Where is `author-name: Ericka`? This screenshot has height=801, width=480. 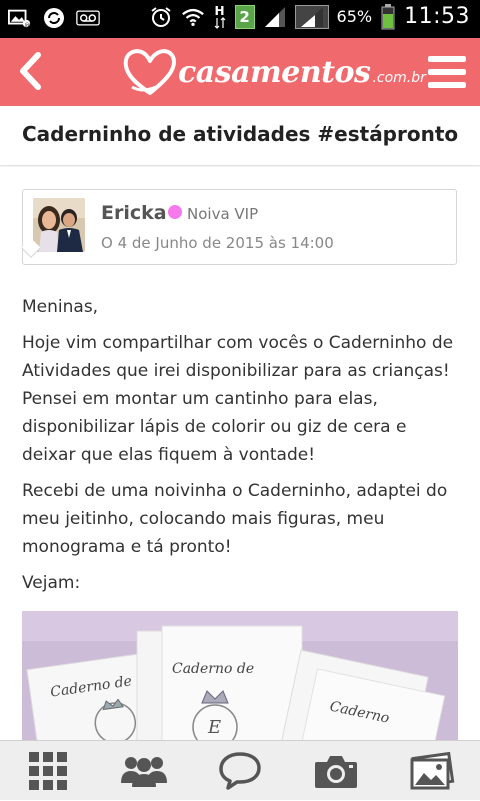 author-name: Ericka is located at coordinates (134, 213).